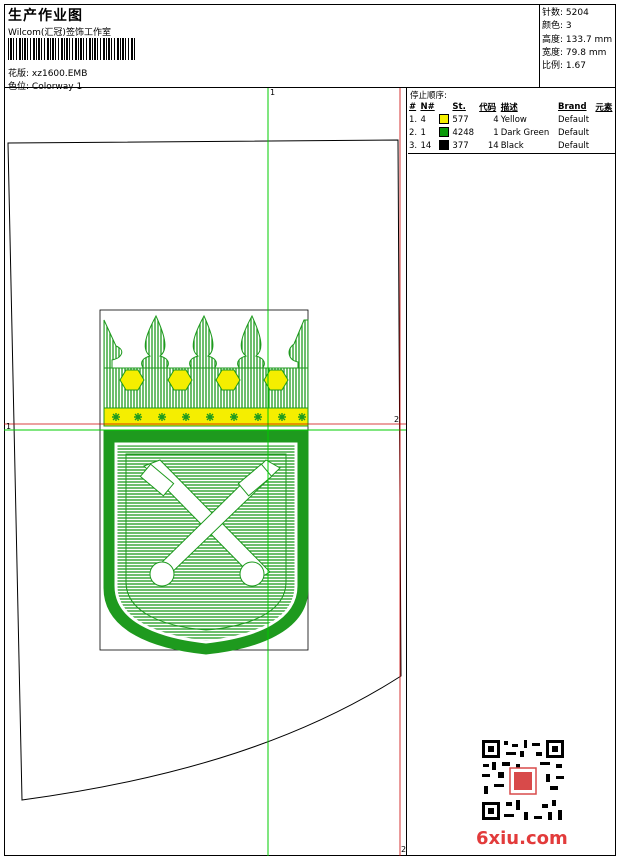  I want to click on col-element: 元素, so click(604, 107).